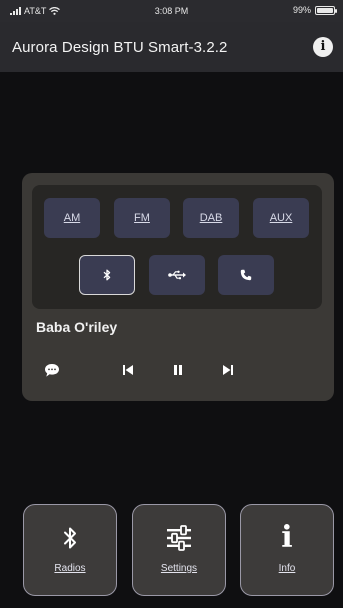 The height and width of the screenshot is (608, 343). I want to click on settings-label: Settings, so click(179, 568).